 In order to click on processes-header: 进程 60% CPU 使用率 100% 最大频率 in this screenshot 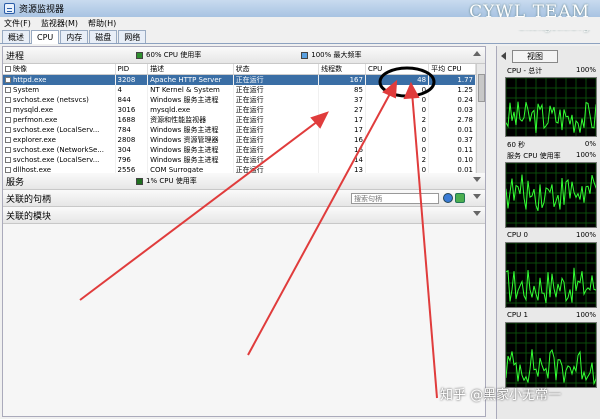, I will do `click(244, 55)`.